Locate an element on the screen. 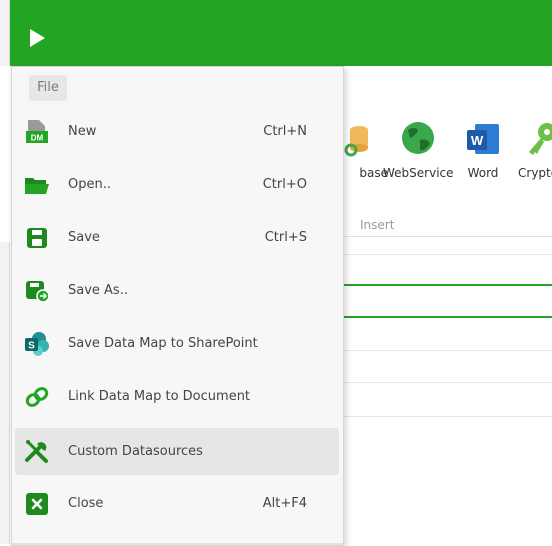 Image resolution: width=552 pixels, height=546 pixels. save-as-icon is located at coordinates (37, 291).